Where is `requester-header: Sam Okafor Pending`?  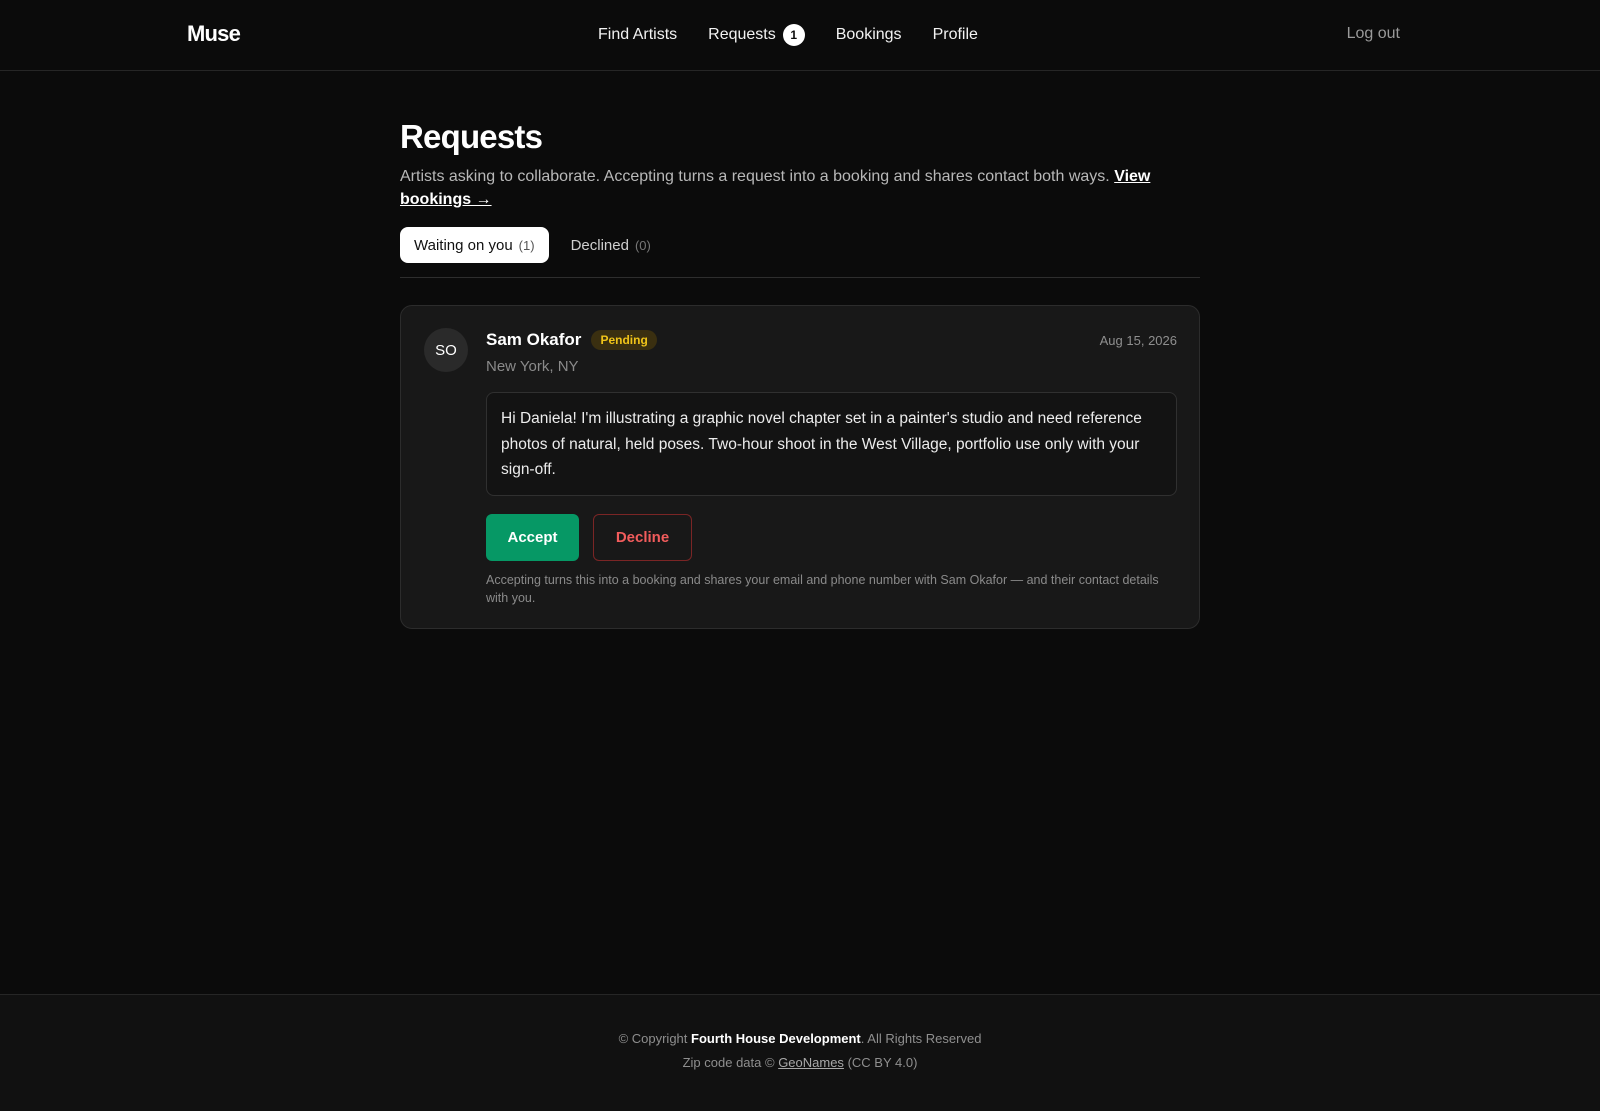 requester-header: Sam Okafor Pending is located at coordinates (831, 340).